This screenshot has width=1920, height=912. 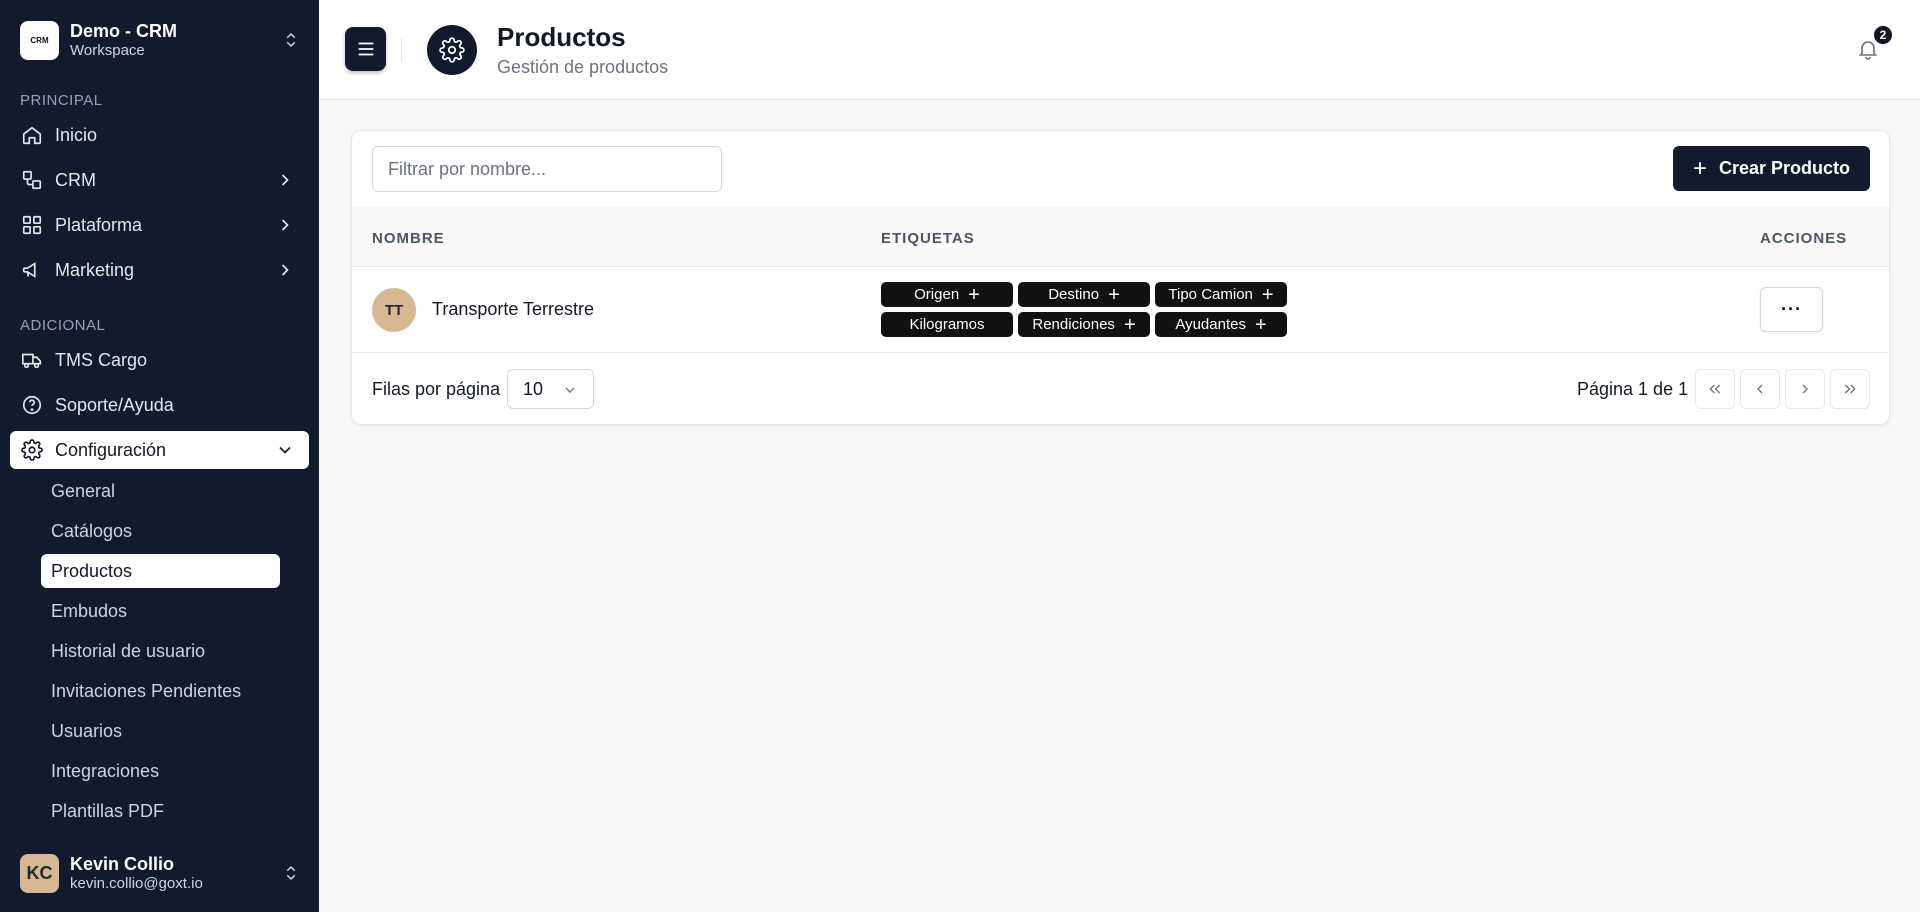 I want to click on chevrons-right-icon, so click(x=1850, y=389).